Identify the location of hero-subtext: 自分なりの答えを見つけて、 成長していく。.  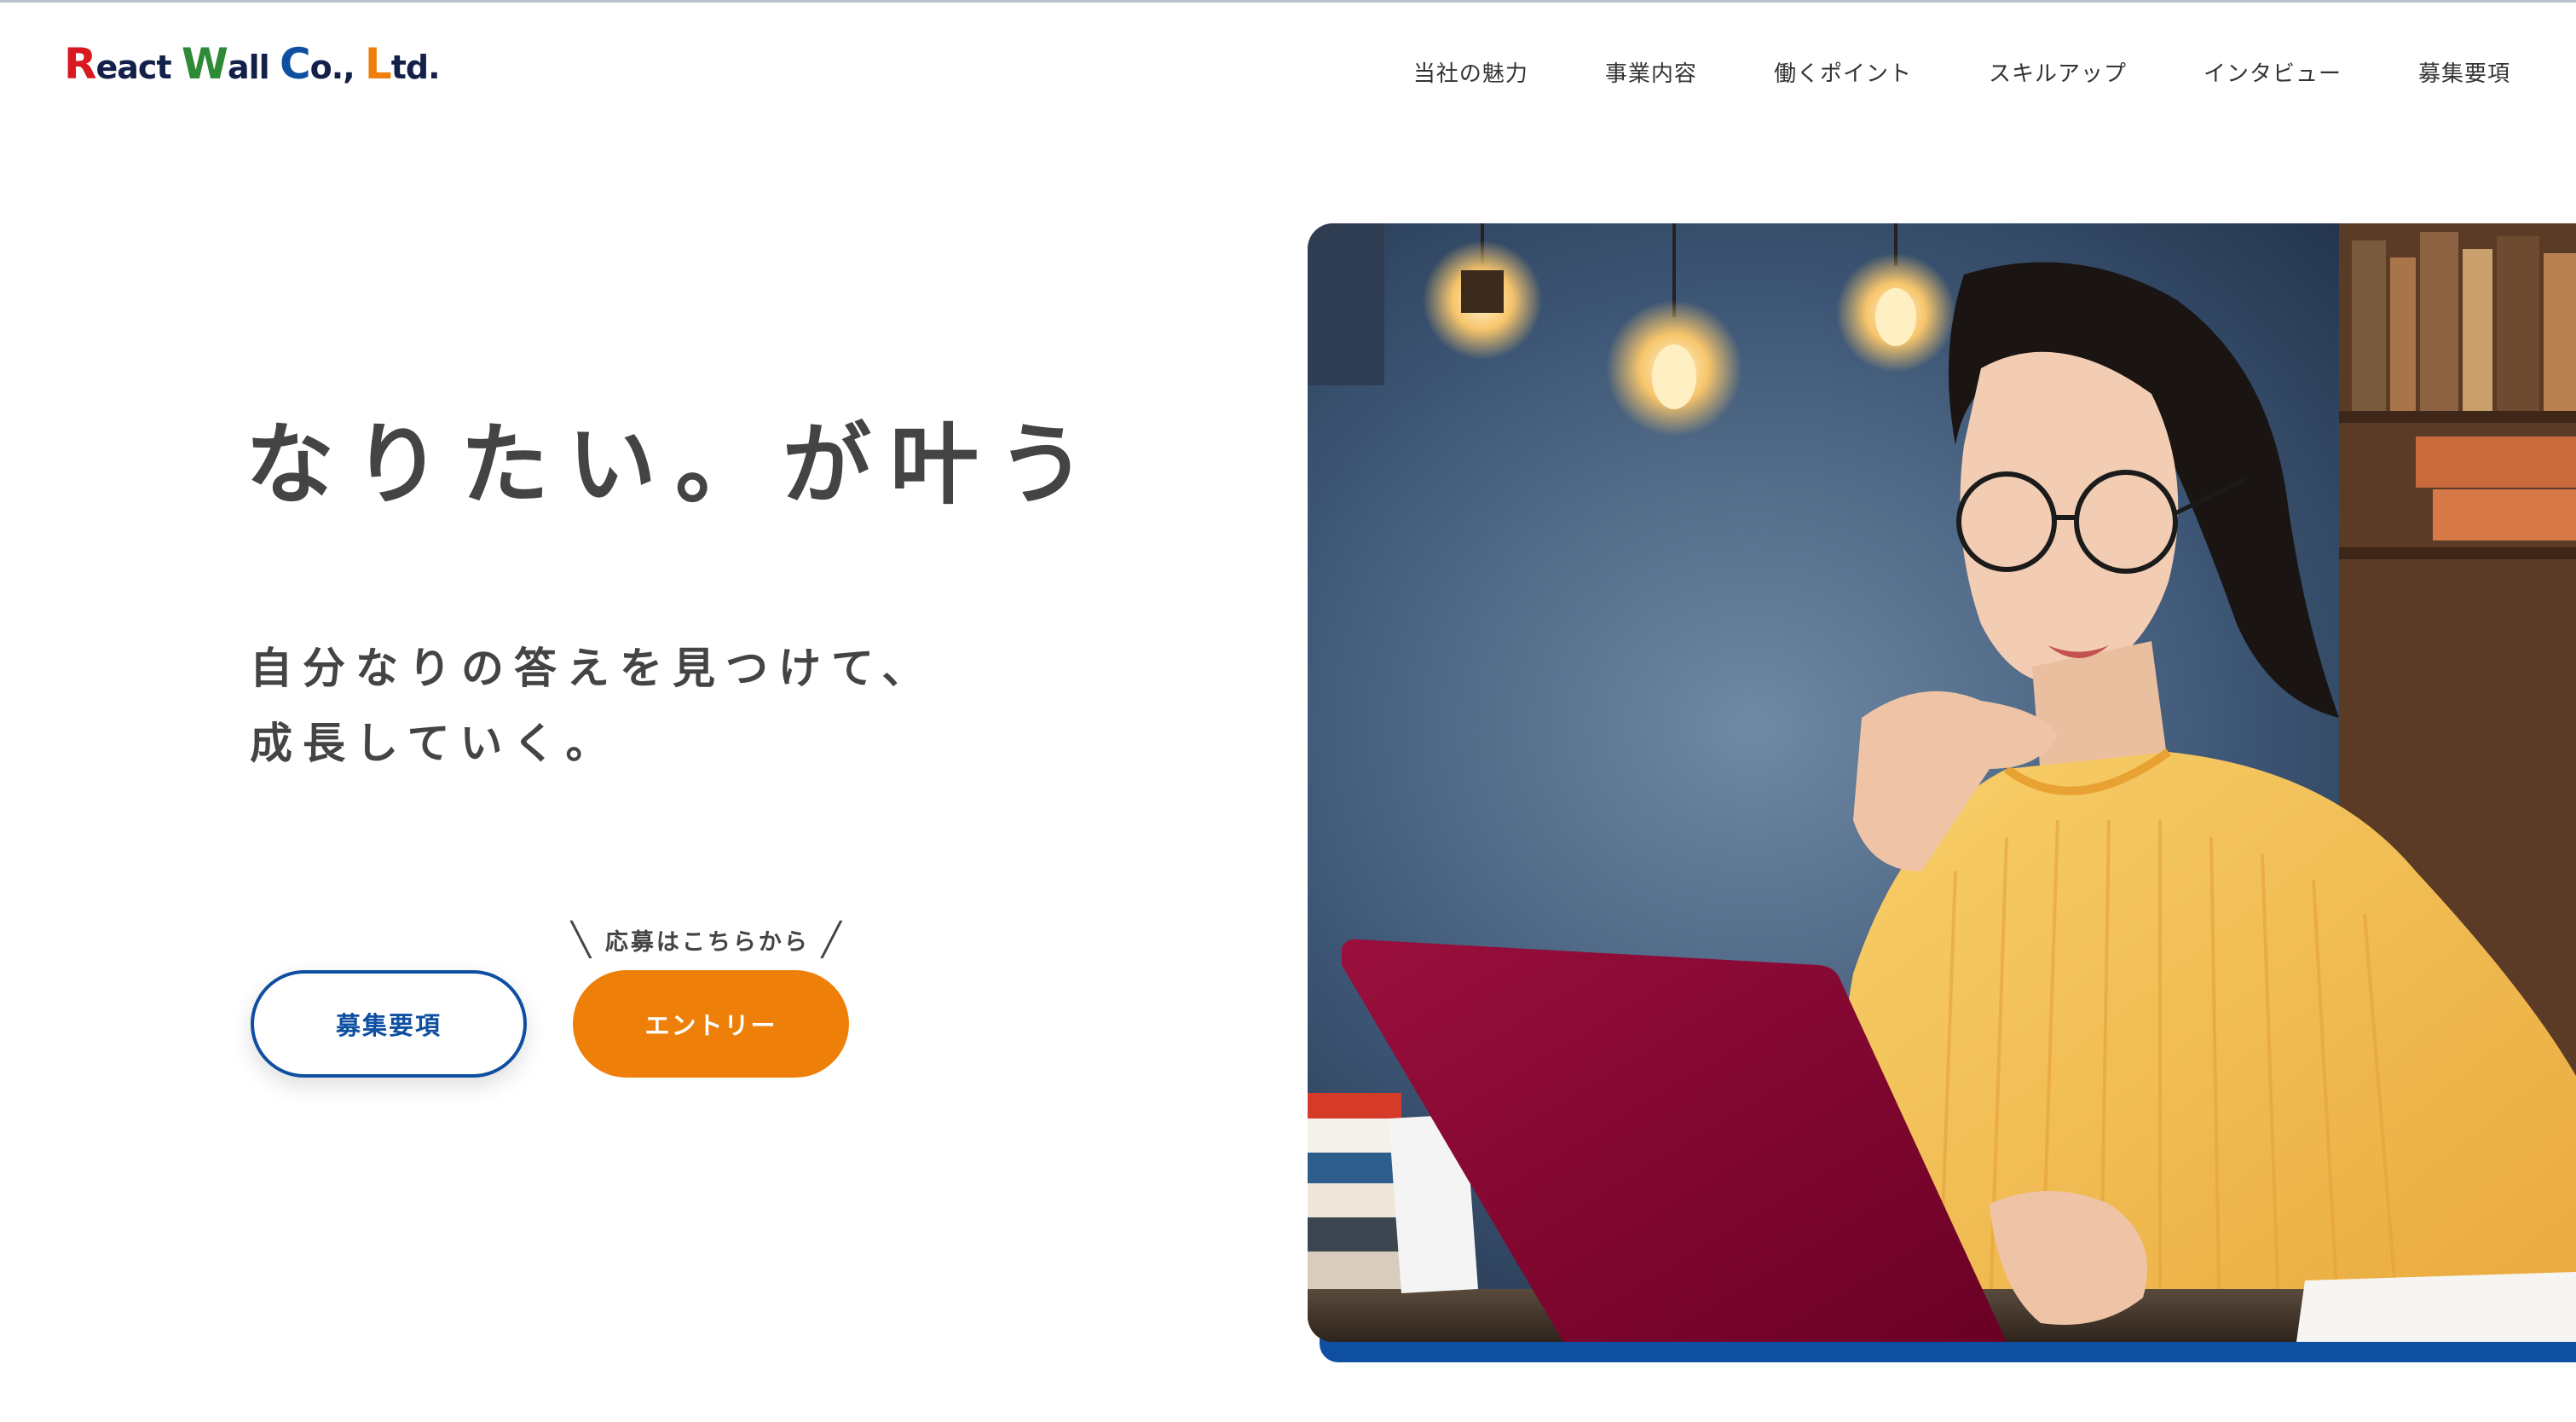
(592, 706).